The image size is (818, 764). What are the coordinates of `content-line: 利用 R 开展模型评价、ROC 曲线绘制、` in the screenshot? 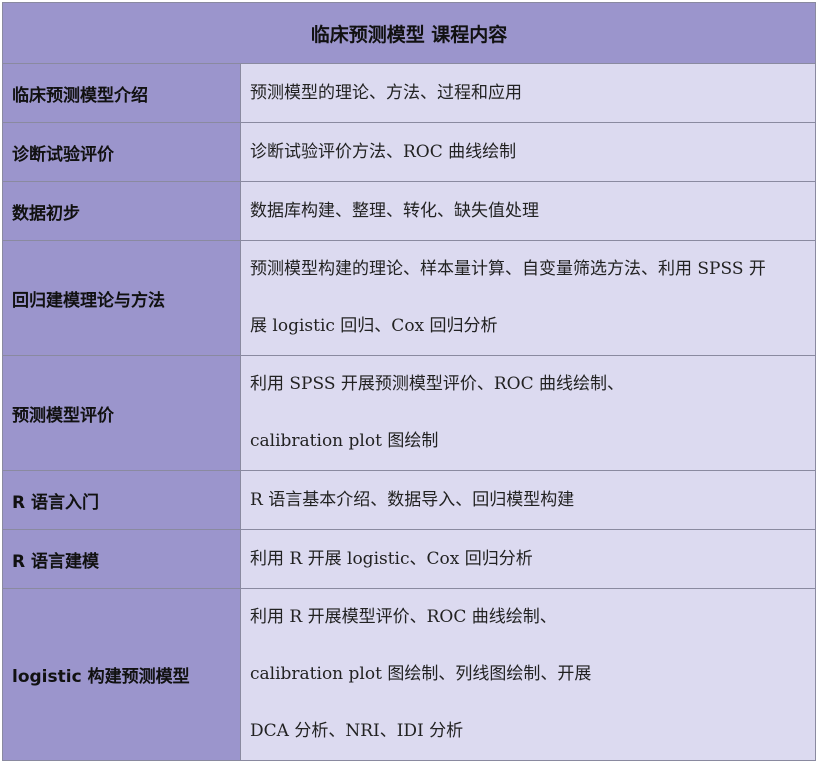 It's located at (403, 617).